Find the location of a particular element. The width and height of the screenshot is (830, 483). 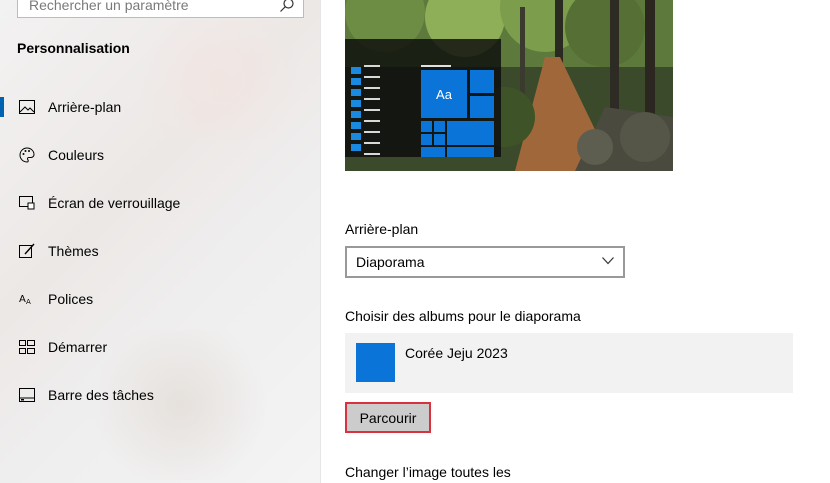

sidebar-item-label: Thèmes is located at coordinates (73, 251).